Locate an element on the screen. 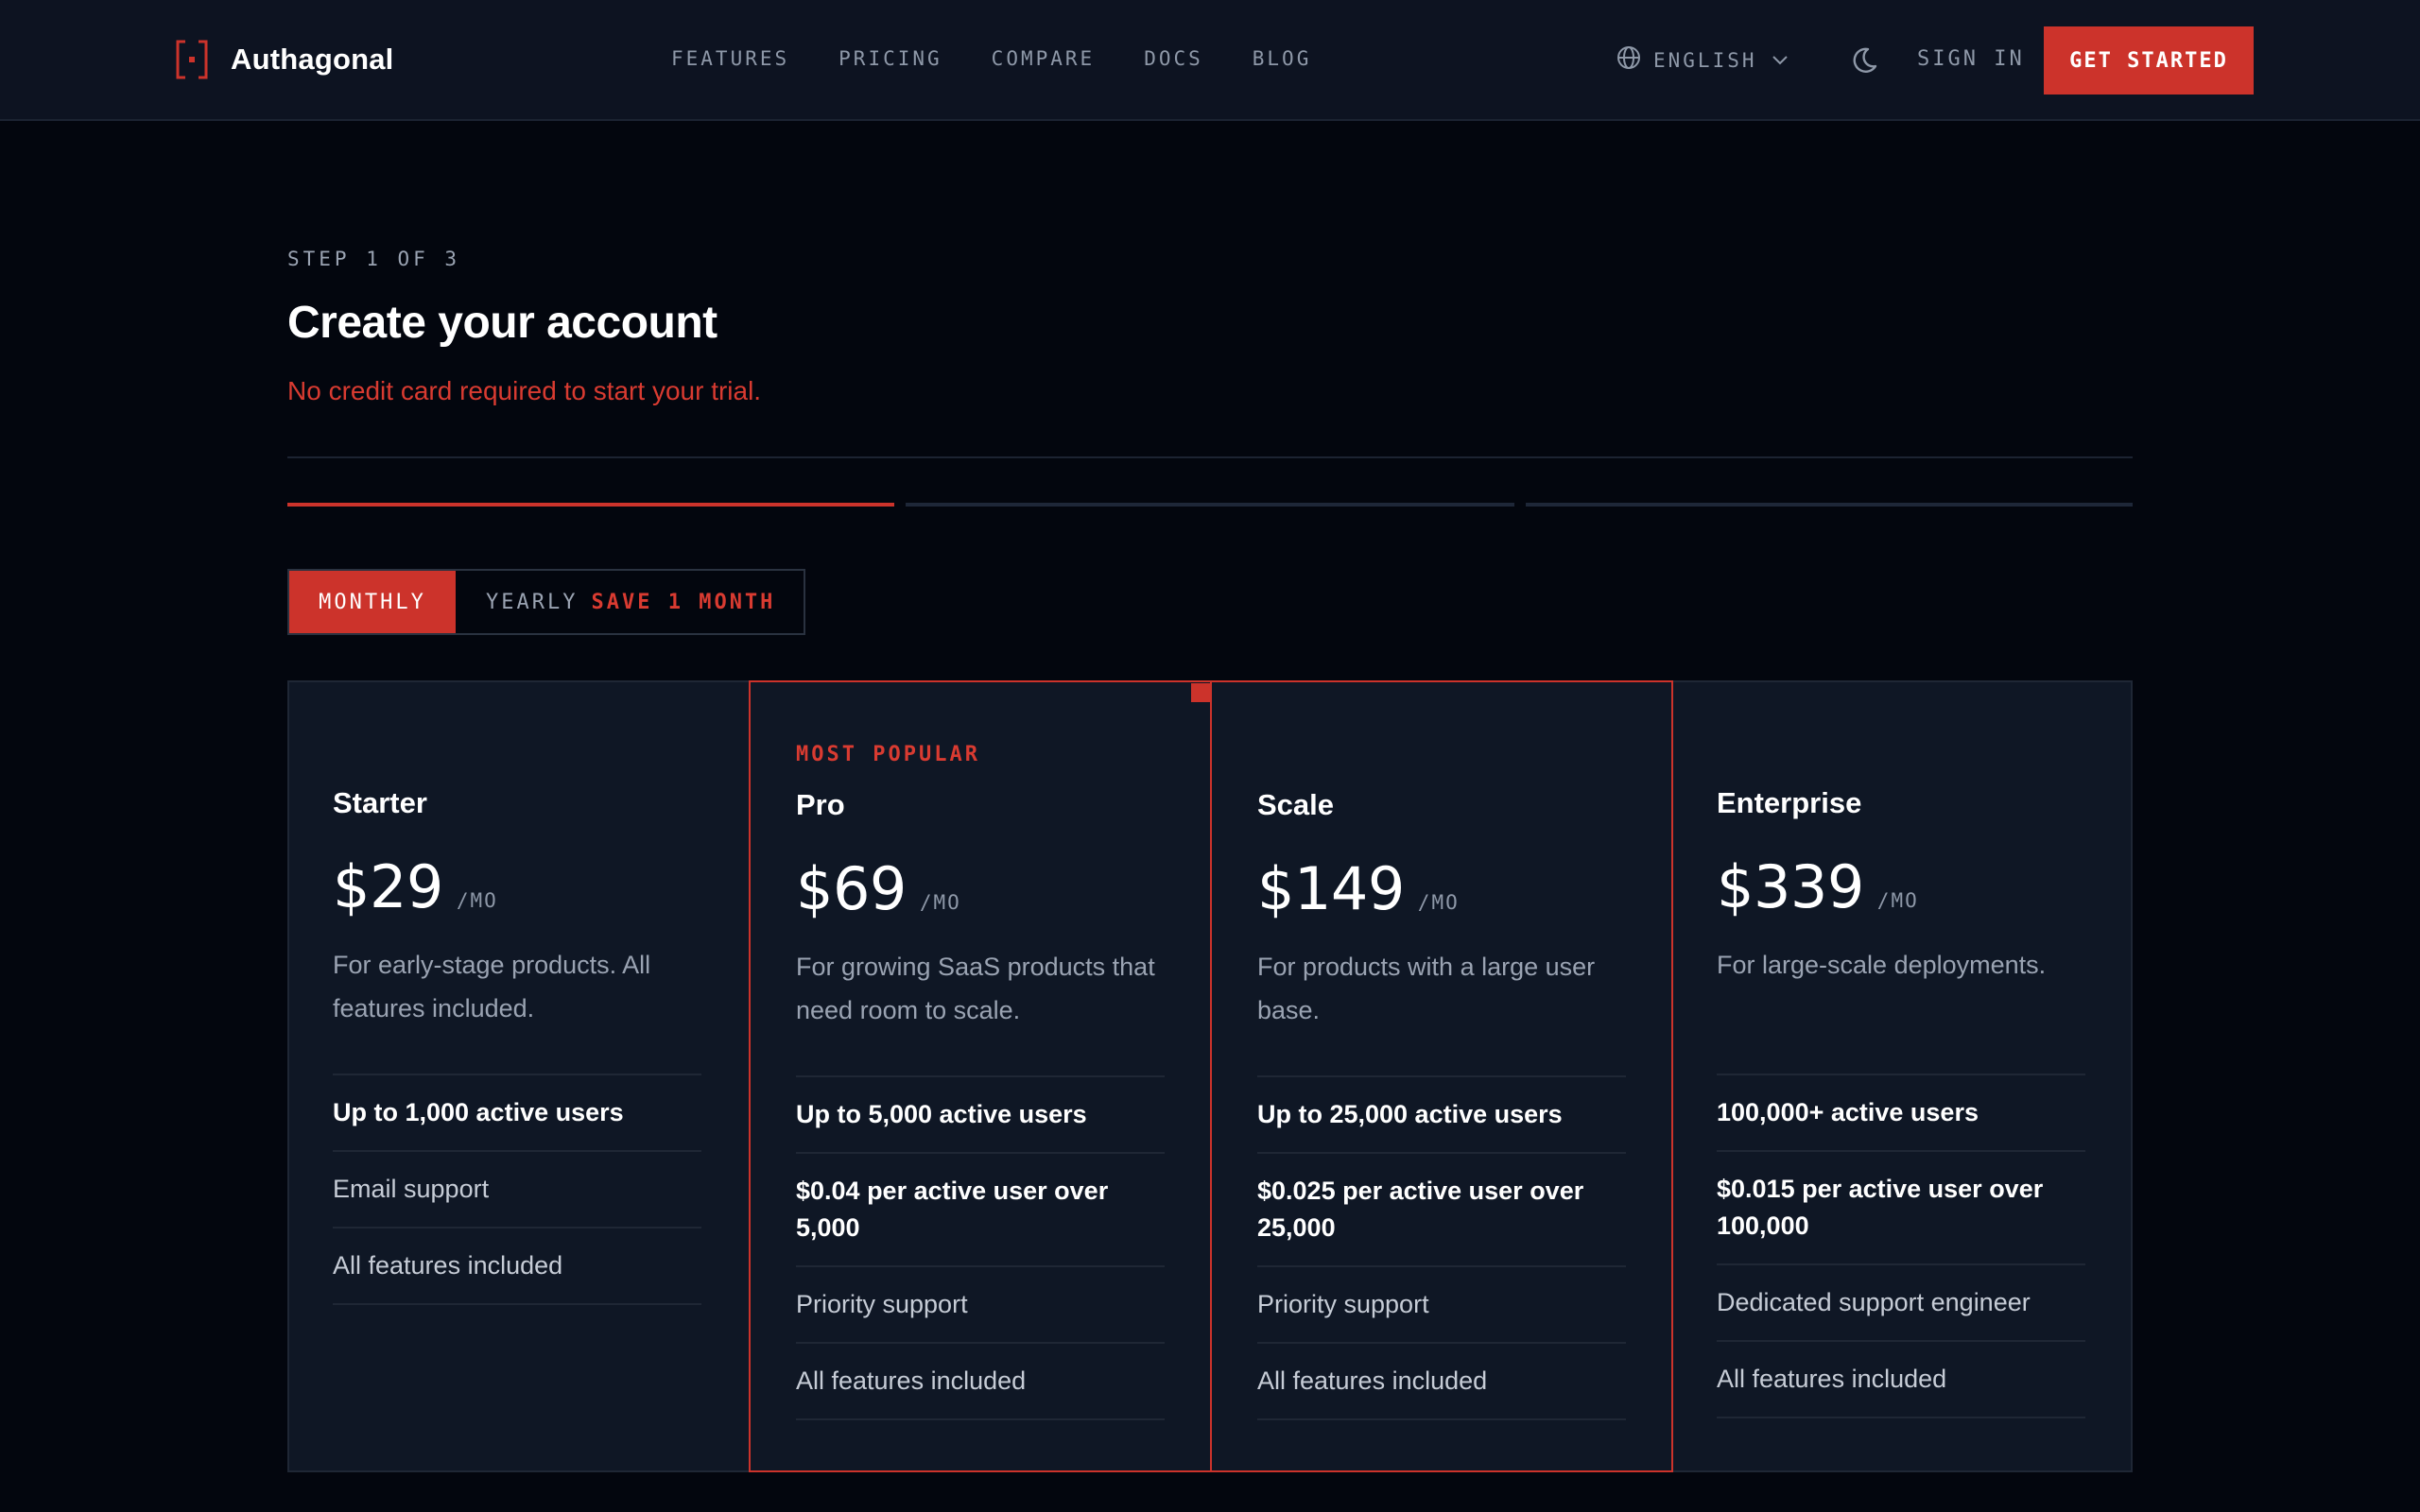 This screenshot has height=1512, width=2420. plan-name: Starter is located at coordinates (380, 802).